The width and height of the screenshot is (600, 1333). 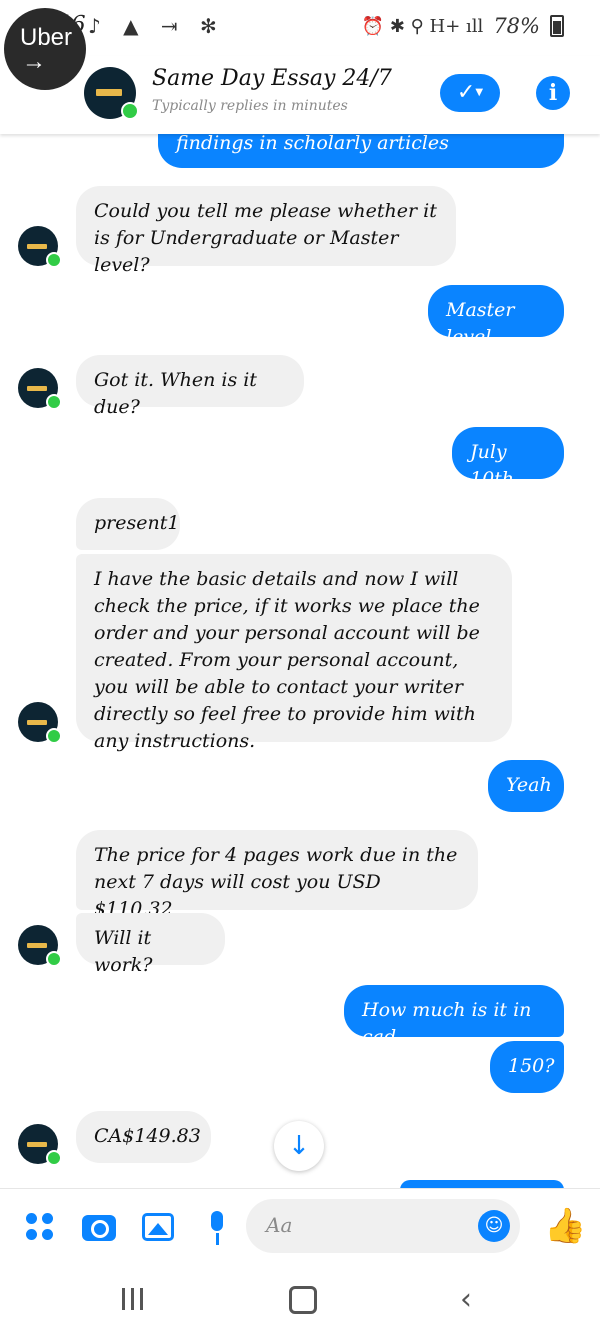 I want to click on message-out: How much is it in cad, so click(x=454, y=1016).